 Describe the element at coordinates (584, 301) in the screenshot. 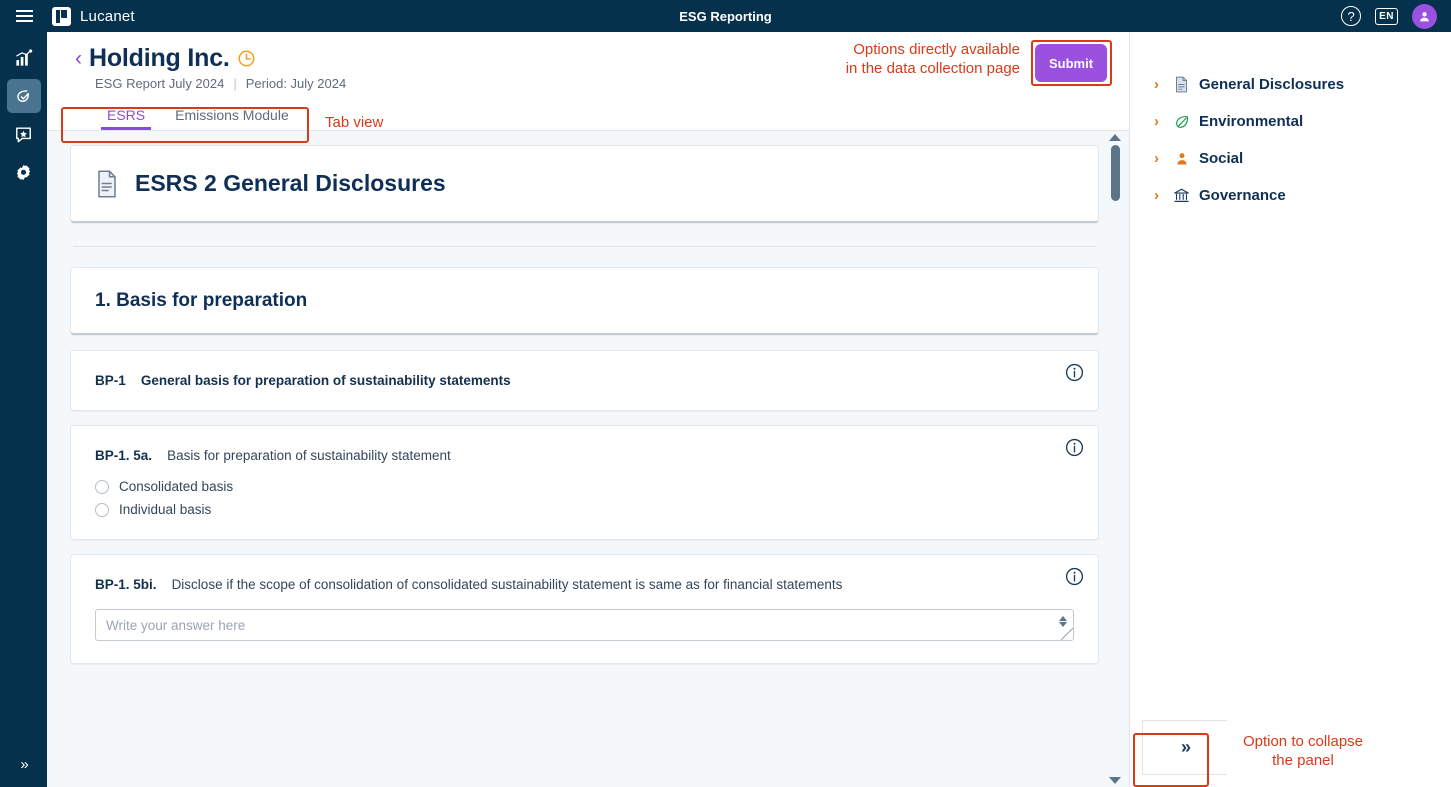

I see `section-card: 1. Basis for preparation` at that location.